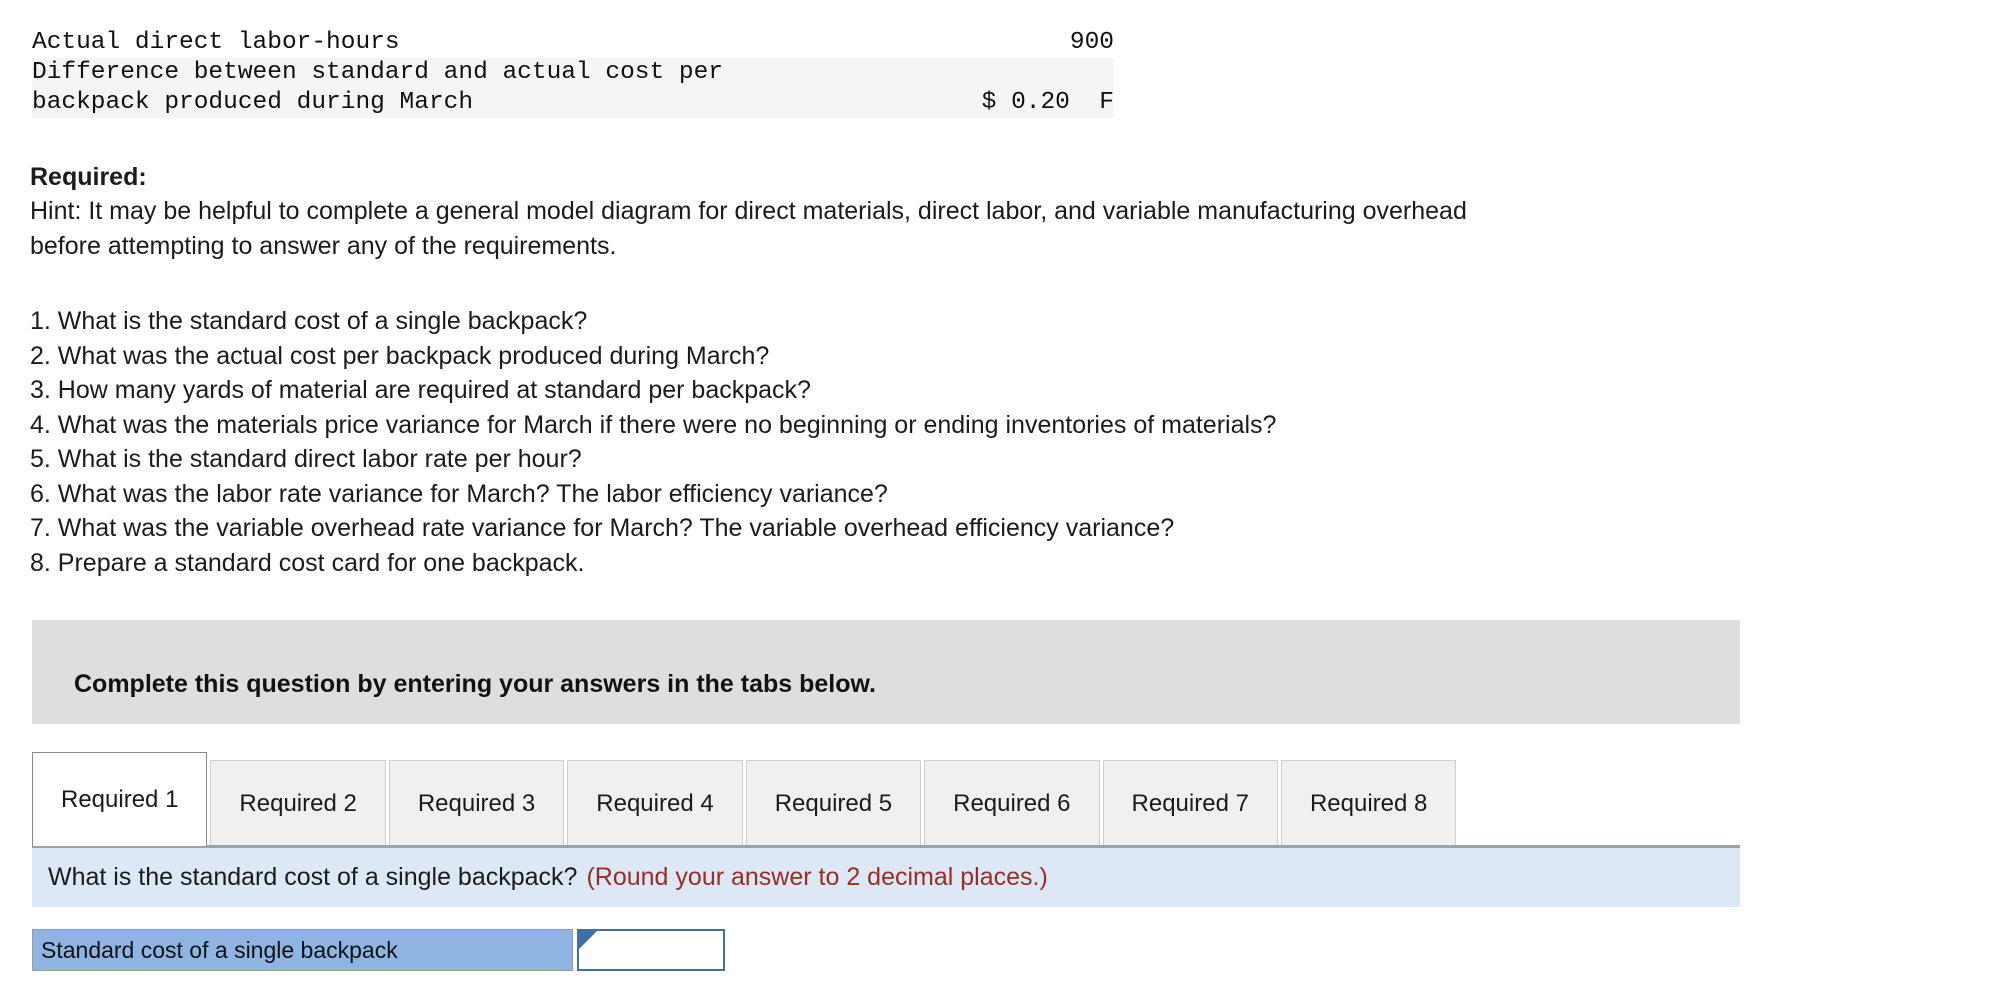 The height and width of the screenshot is (990, 2004). What do you see at coordinates (1027, 43) in the screenshot?
I see `table-cell-value: 900` at bounding box center [1027, 43].